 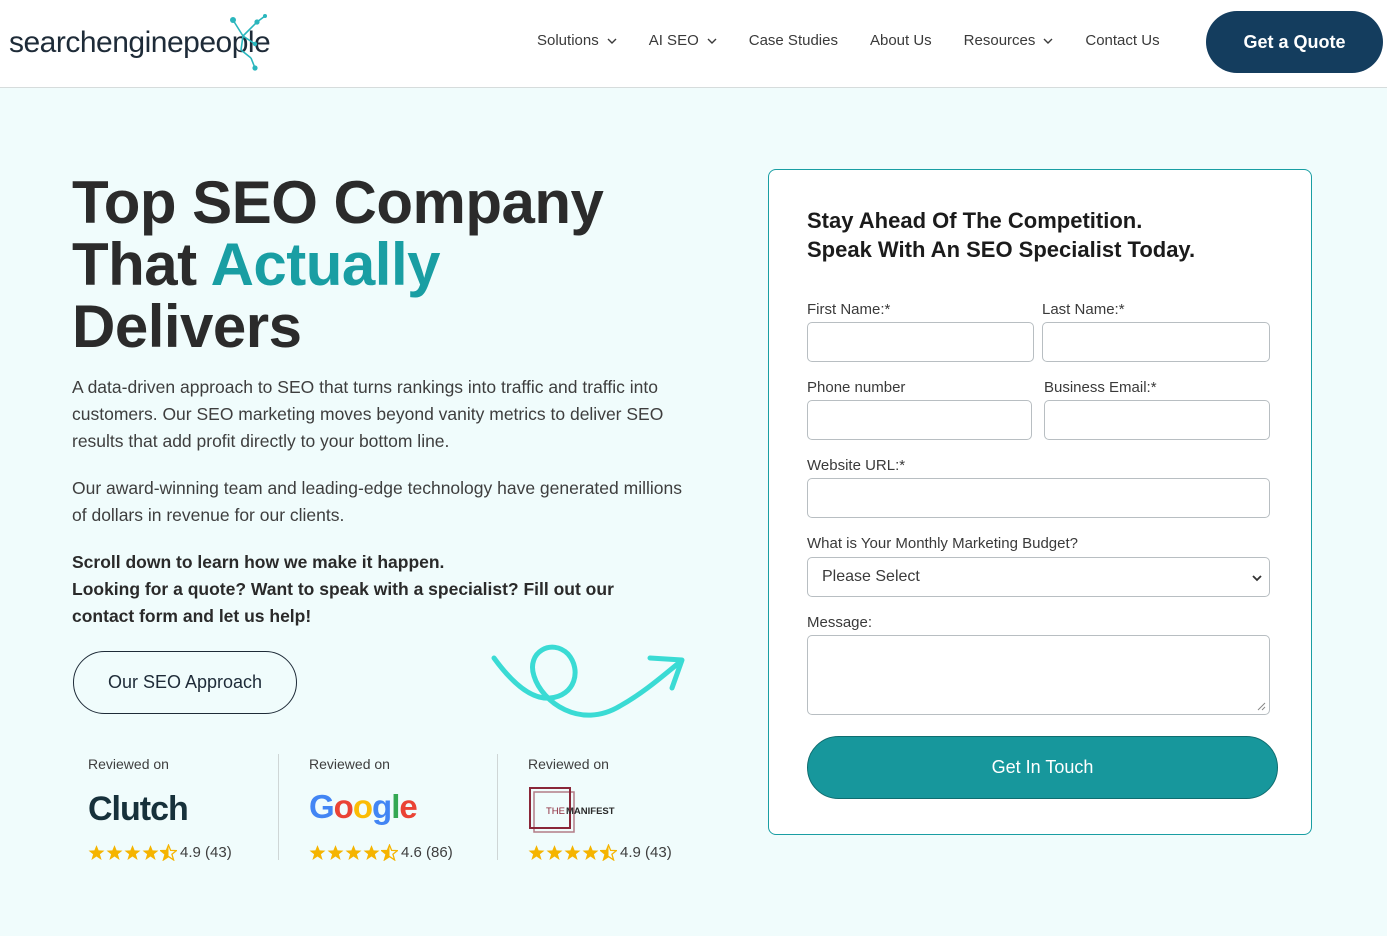 I want to click on phone-label: Phone number, so click(x=856, y=387).